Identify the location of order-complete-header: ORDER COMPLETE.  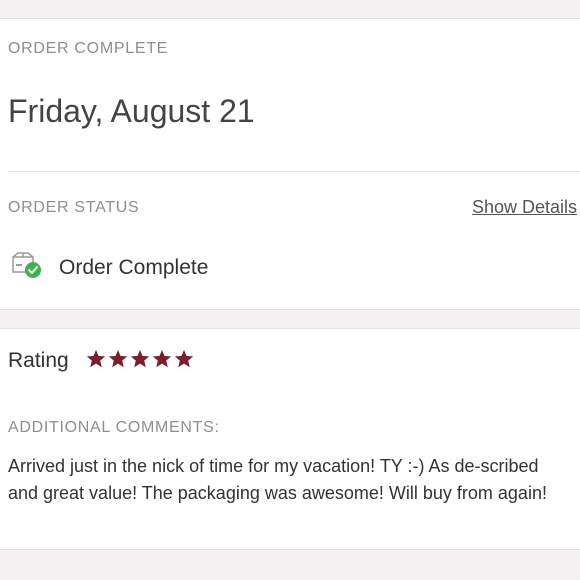
(88, 48).